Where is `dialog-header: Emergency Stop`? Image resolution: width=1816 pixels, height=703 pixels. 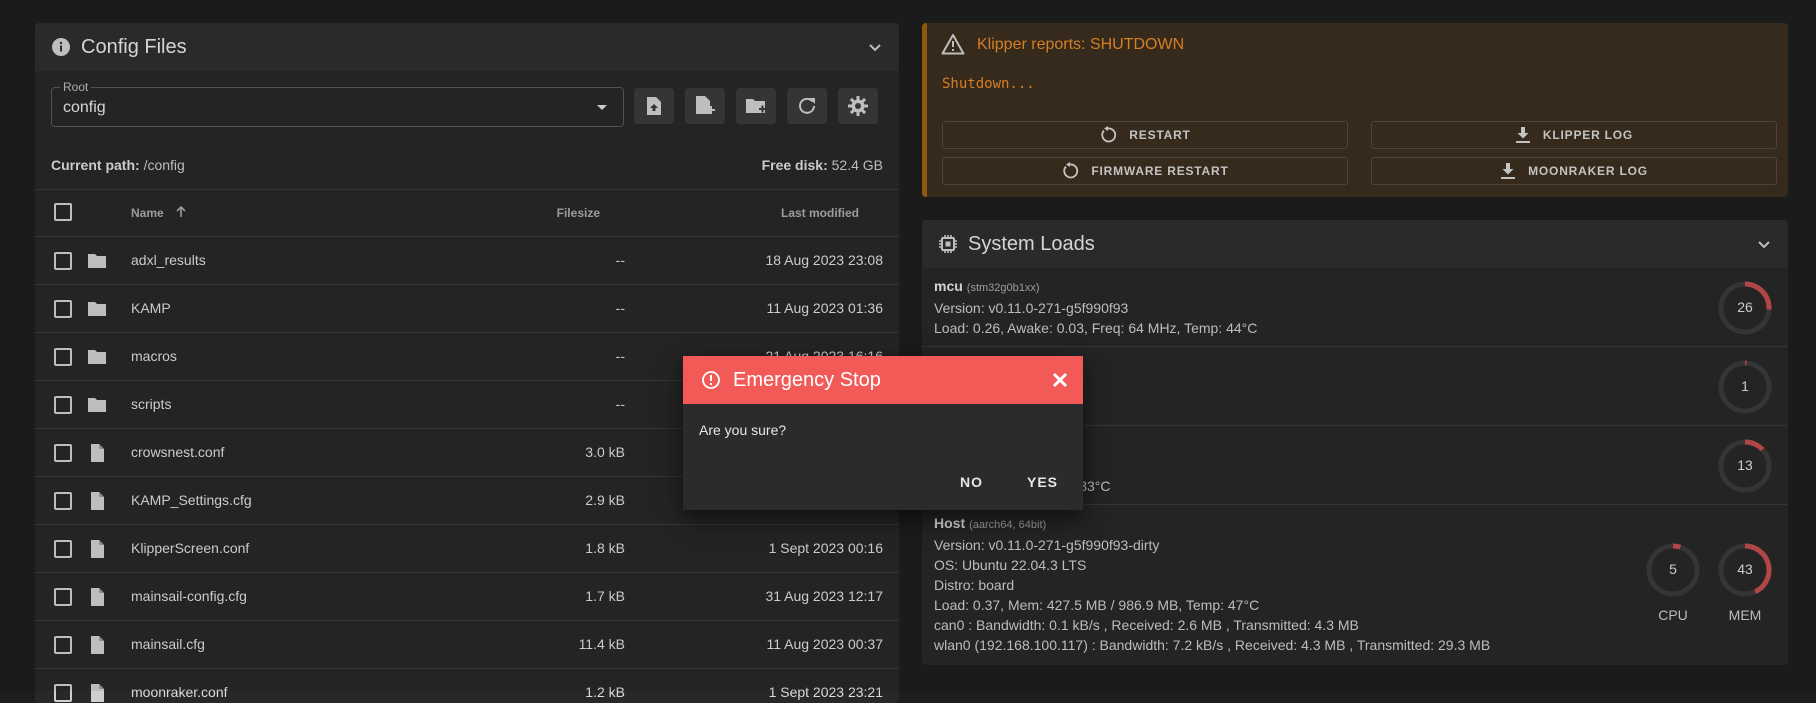 dialog-header: Emergency Stop is located at coordinates (883, 380).